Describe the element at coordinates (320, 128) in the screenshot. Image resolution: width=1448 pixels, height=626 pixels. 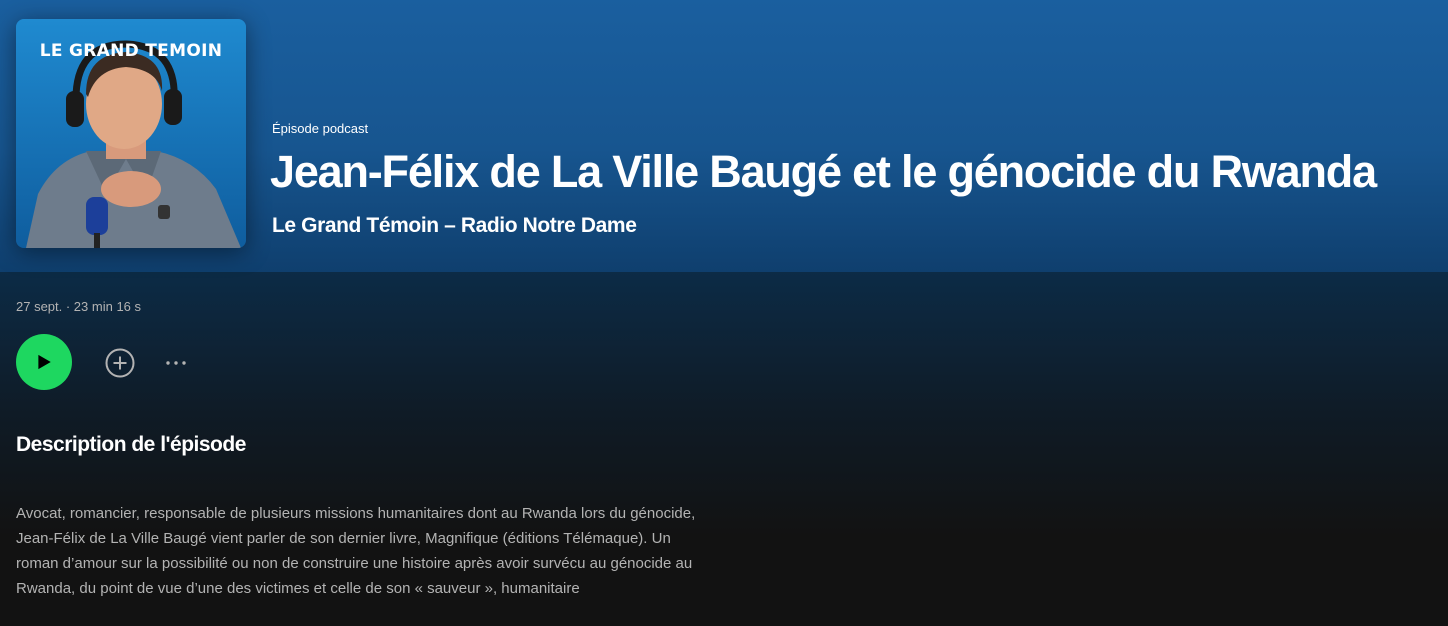
I see `episode-type-label: Épisode podcast` at that location.